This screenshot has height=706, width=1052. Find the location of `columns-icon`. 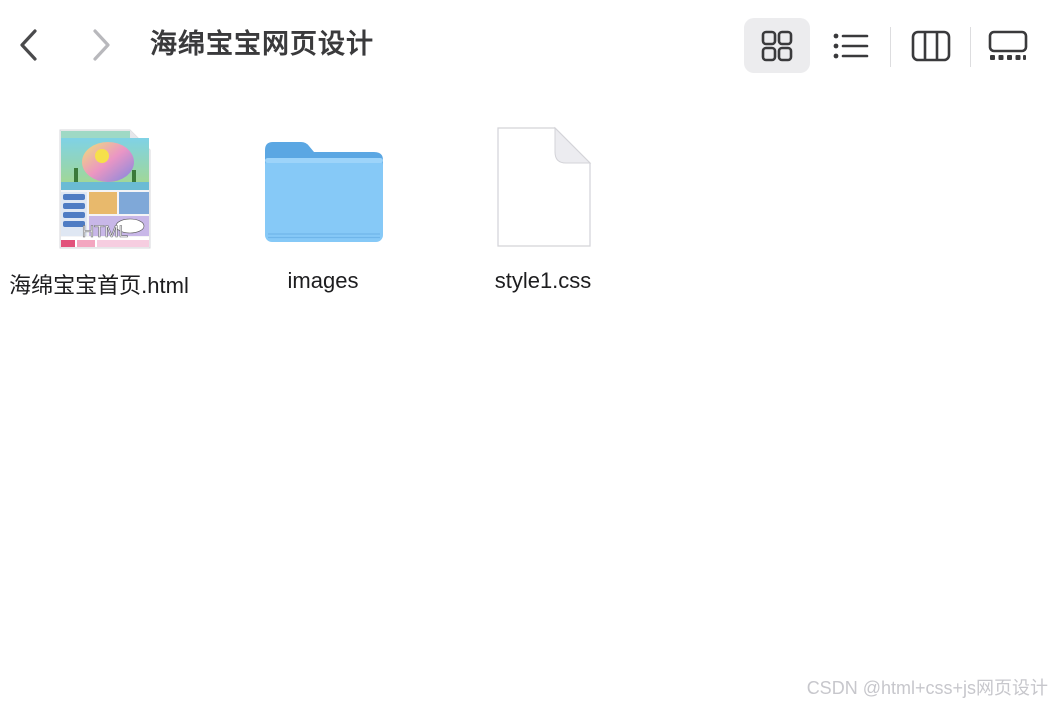

columns-icon is located at coordinates (931, 45).